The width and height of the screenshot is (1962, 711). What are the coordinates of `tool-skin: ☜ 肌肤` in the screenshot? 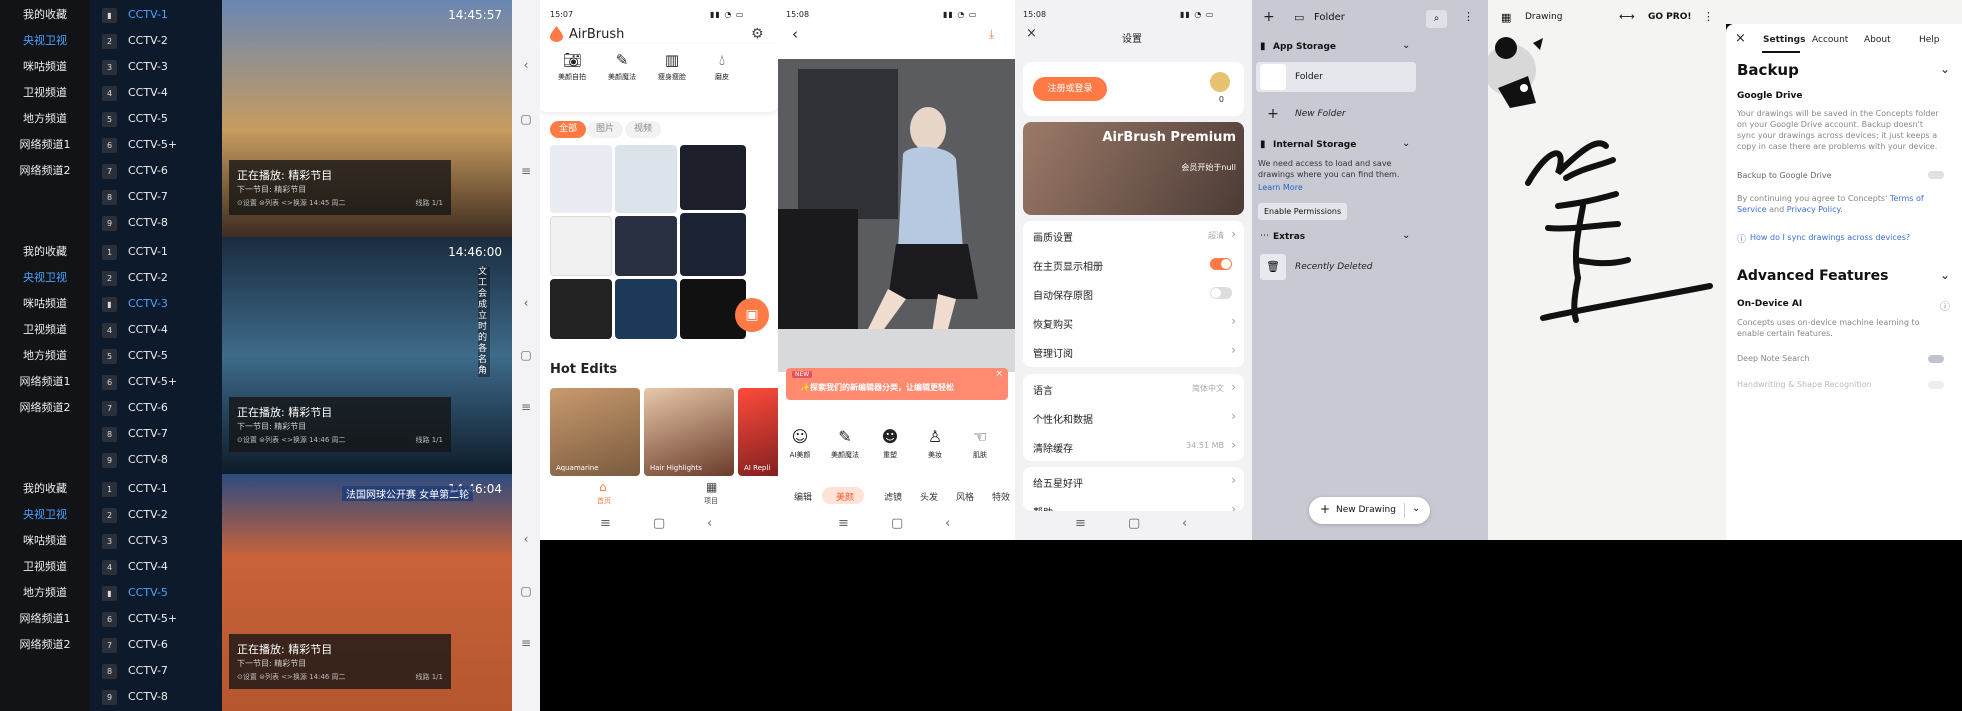 It's located at (980, 444).